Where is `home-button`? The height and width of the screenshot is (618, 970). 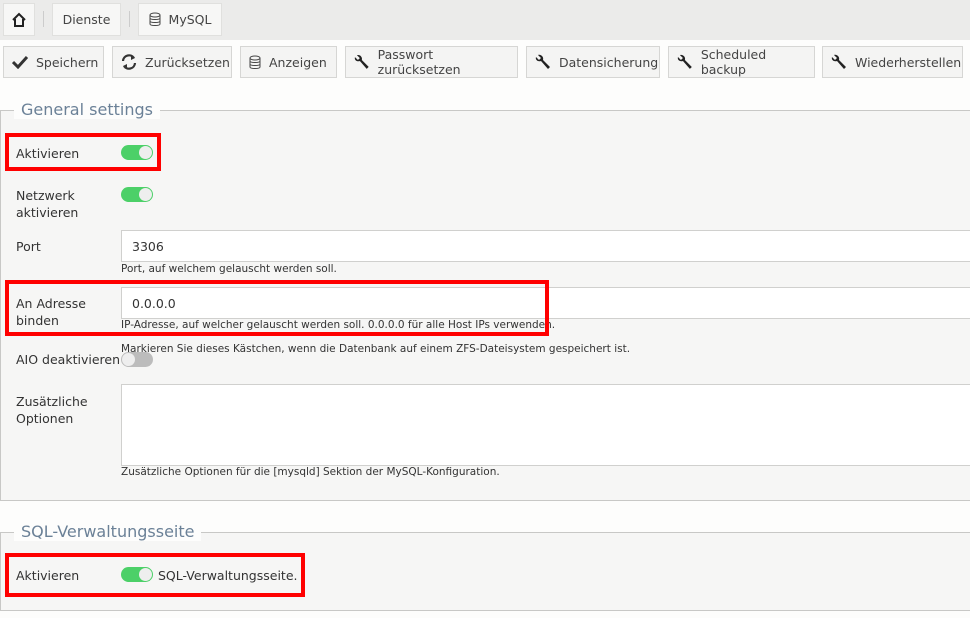
home-button is located at coordinates (19, 19).